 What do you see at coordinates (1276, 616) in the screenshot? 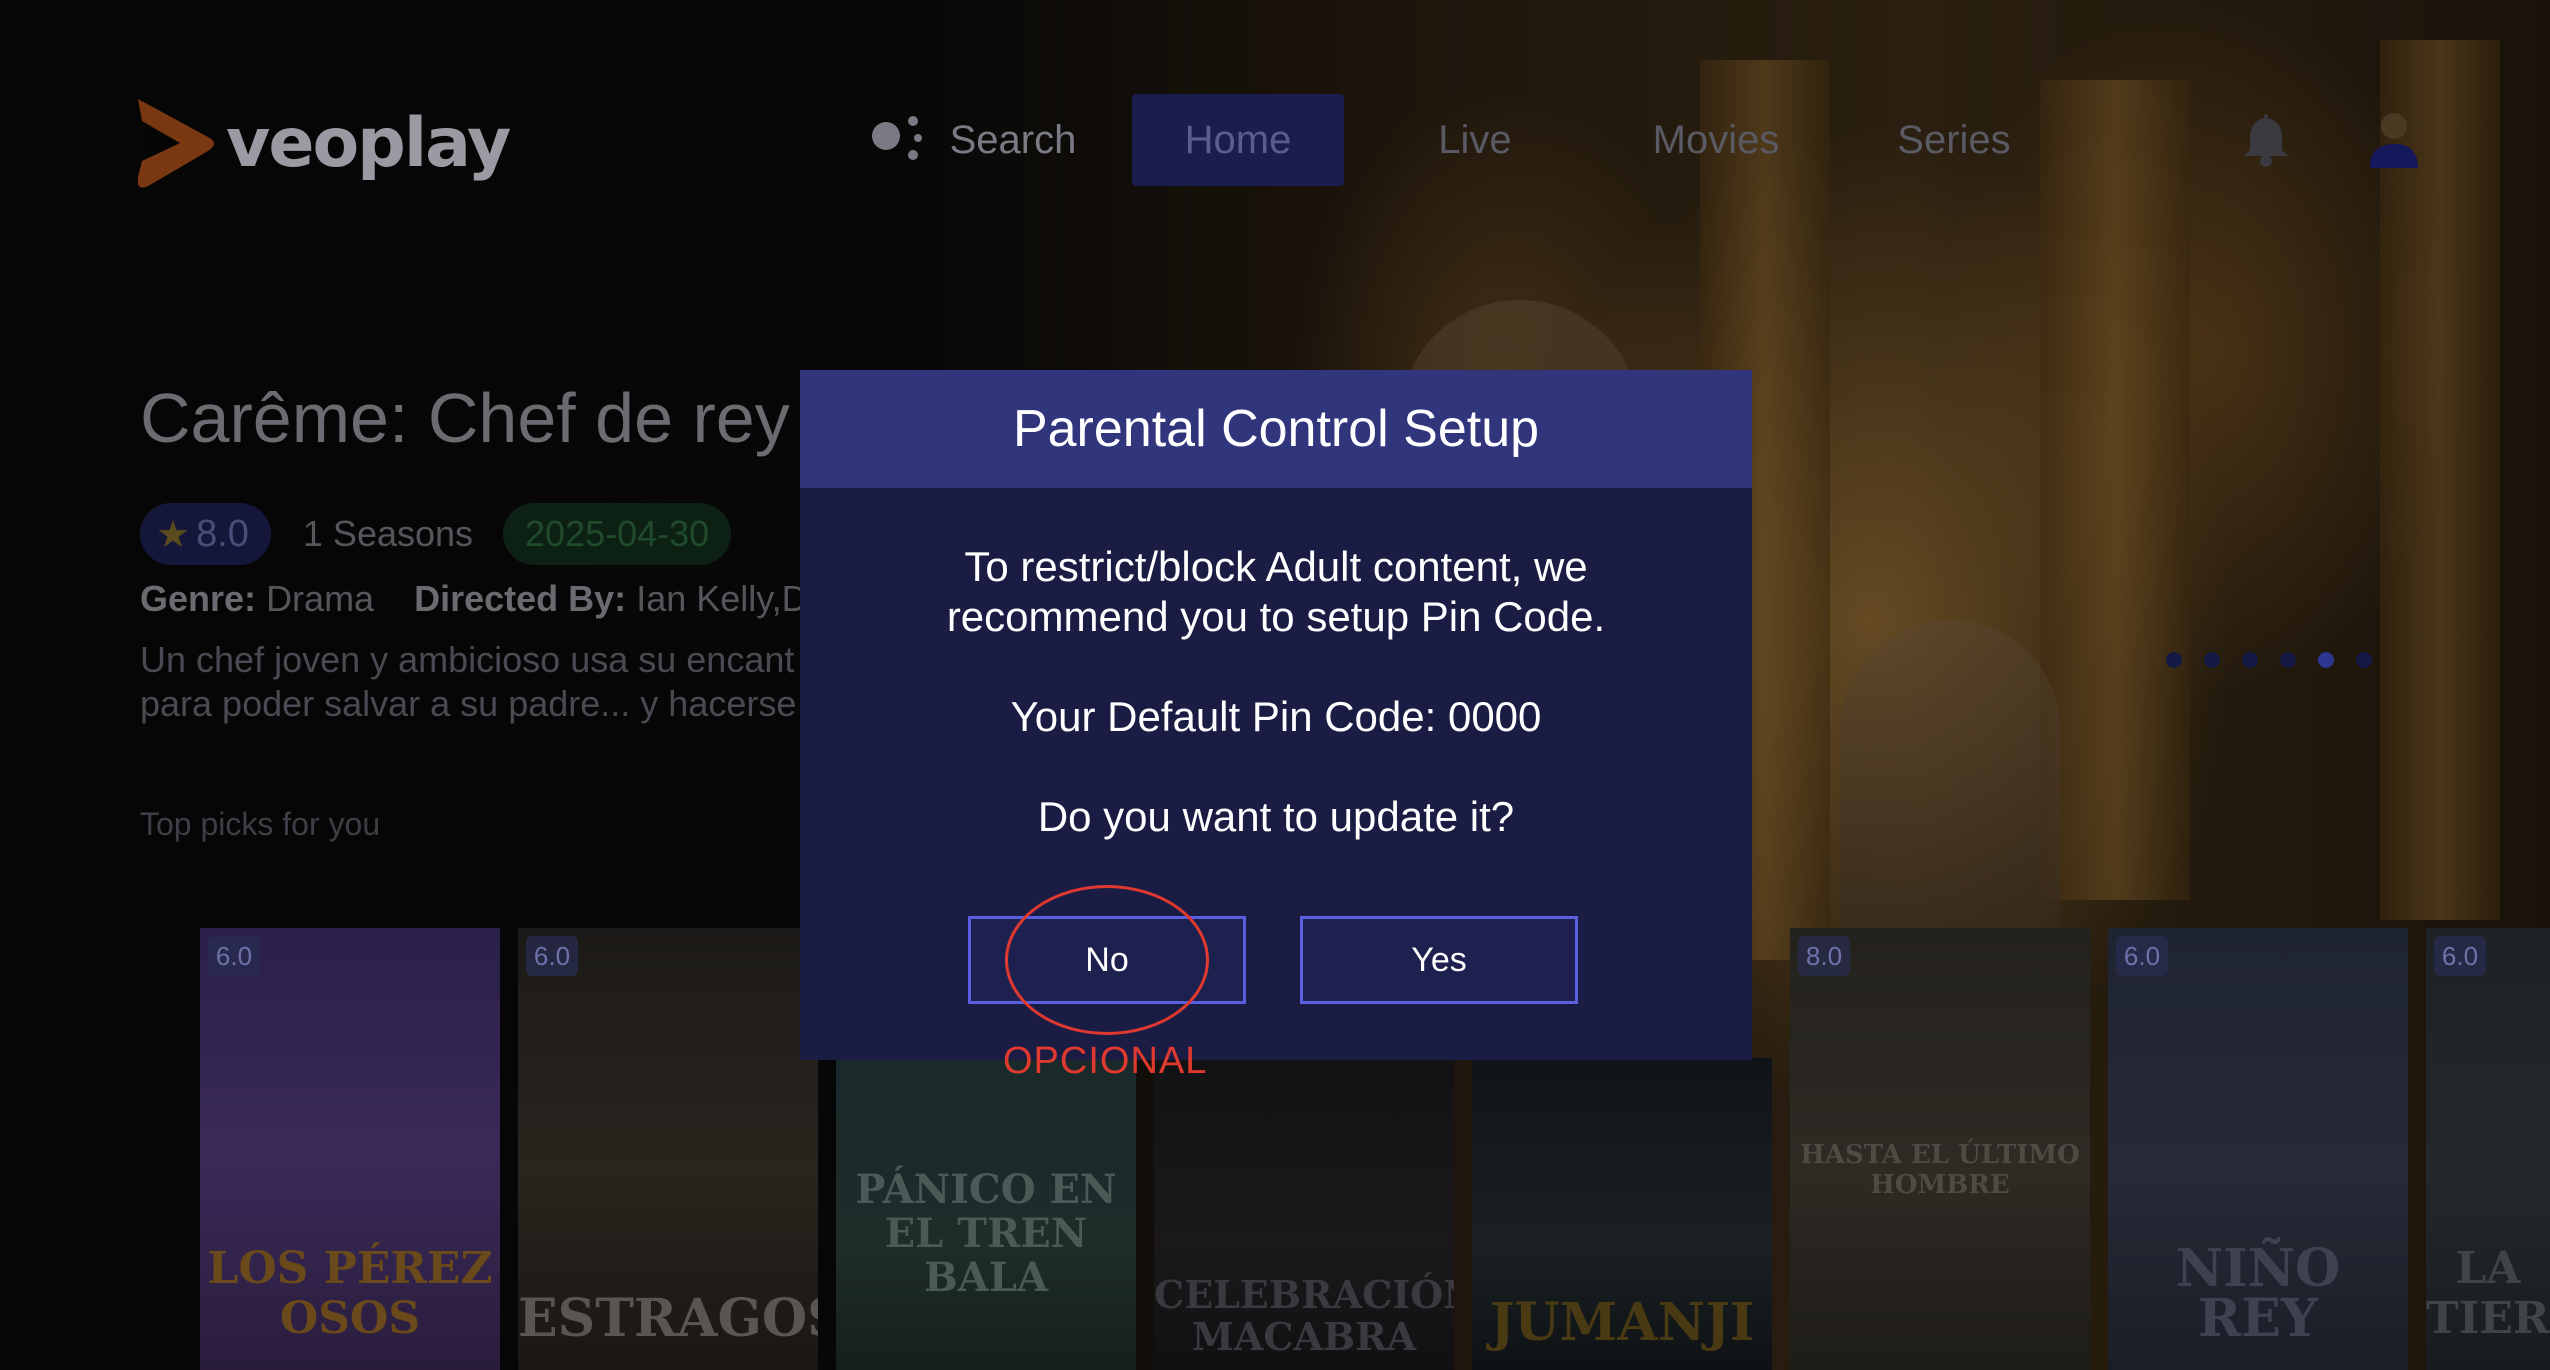
I see `dialog-message-line: recommend you to setup Pin Code.` at bounding box center [1276, 616].